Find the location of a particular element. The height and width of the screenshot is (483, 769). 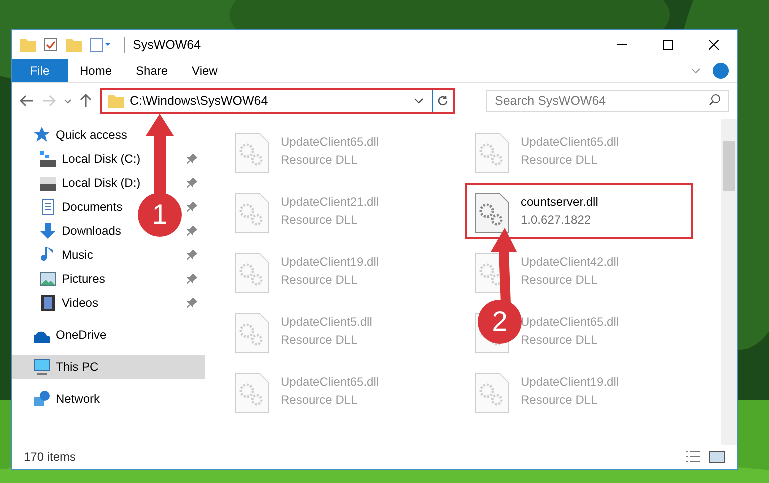

sidebar-item: Network is located at coordinates (67, 399).